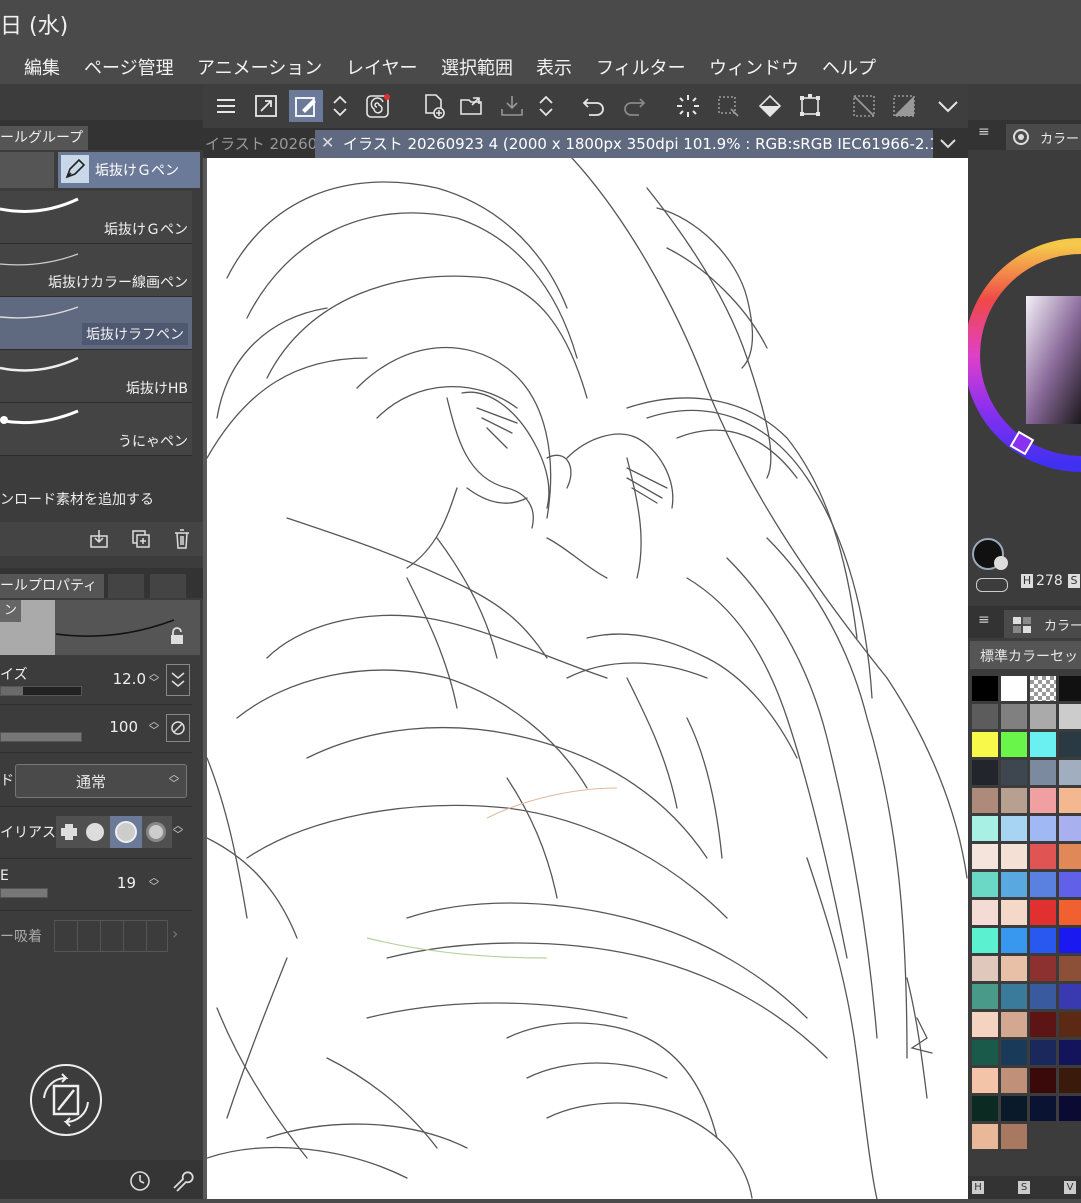  Describe the element at coordinates (259, 67) in the screenshot. I see `menu-animation: アニメーション` at that location.